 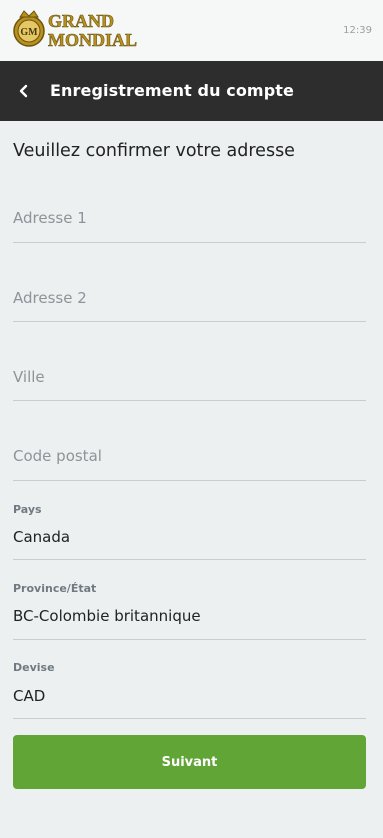 I want to click on province-value: BC-Colombie britannique, so click(x=107, y=616).